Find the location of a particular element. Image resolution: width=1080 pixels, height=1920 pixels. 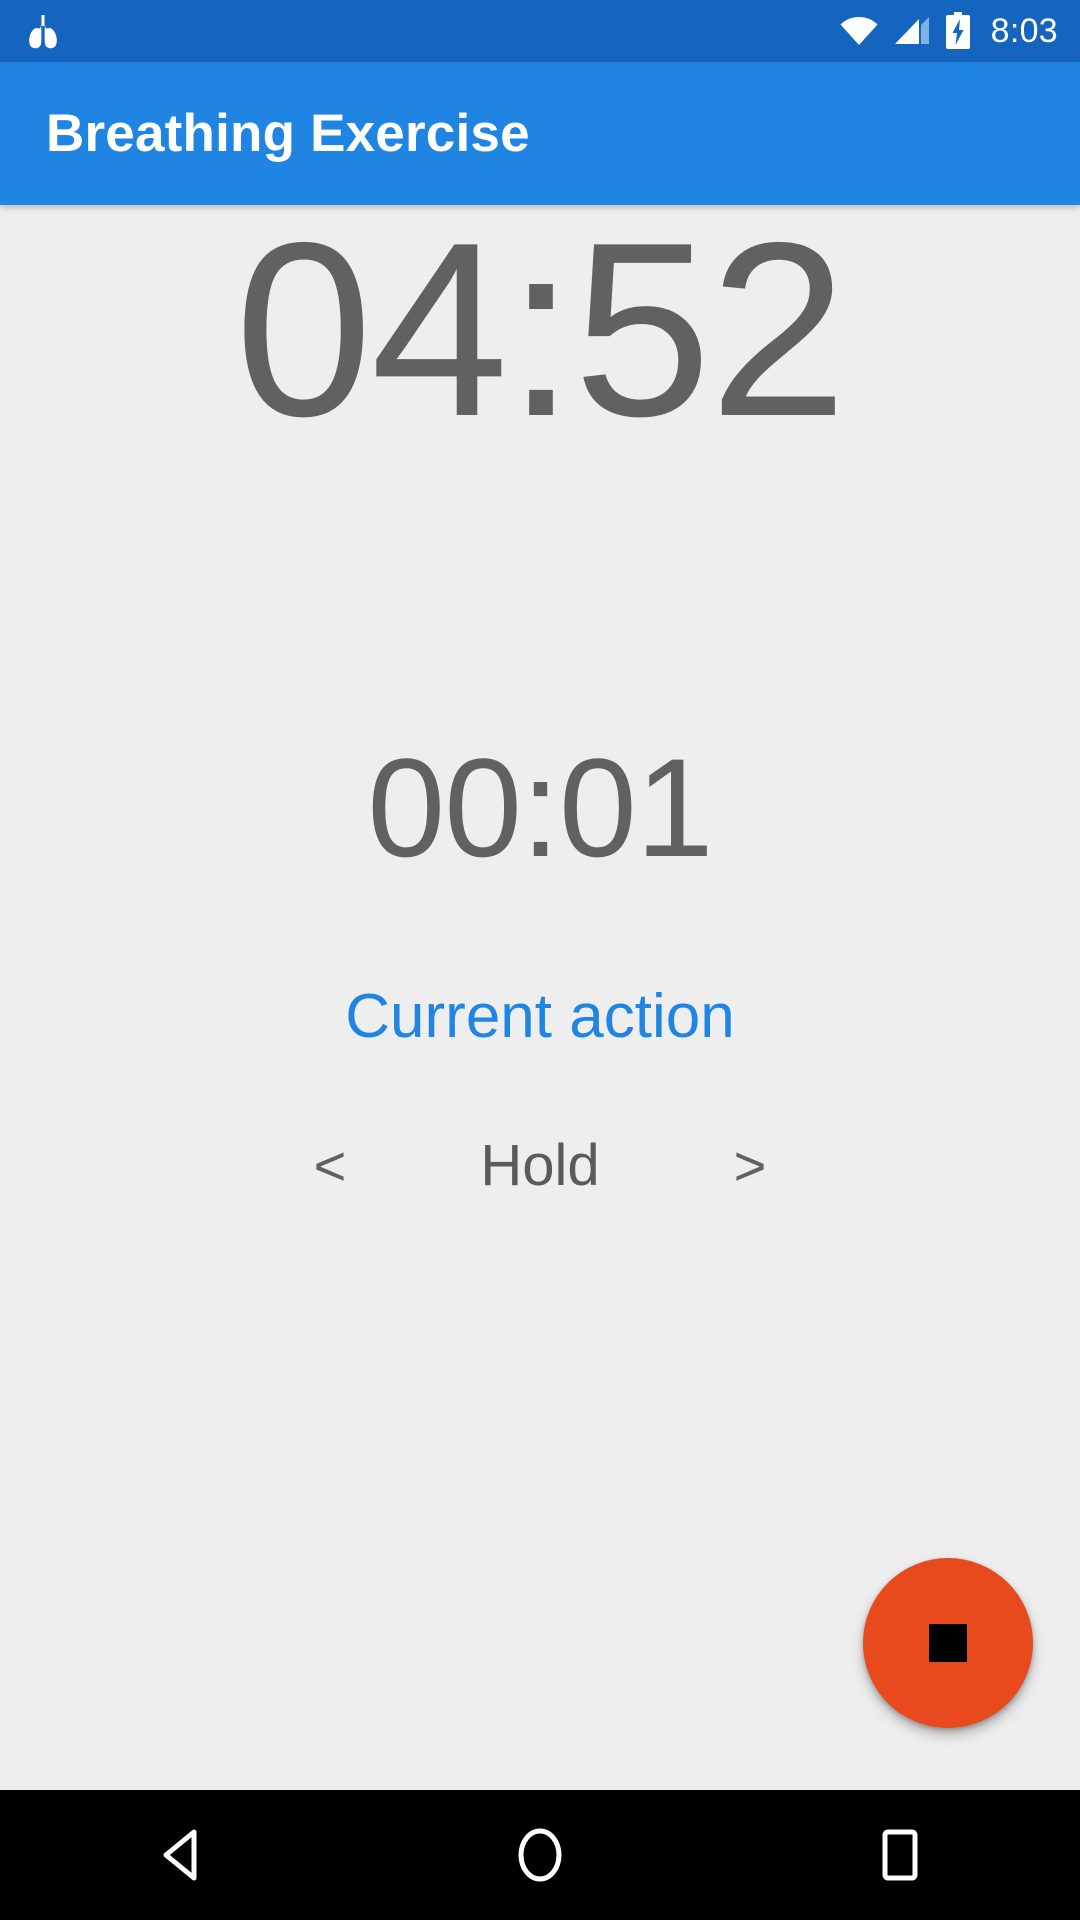

wifi-full-icon is located at coordinates (859, 31).